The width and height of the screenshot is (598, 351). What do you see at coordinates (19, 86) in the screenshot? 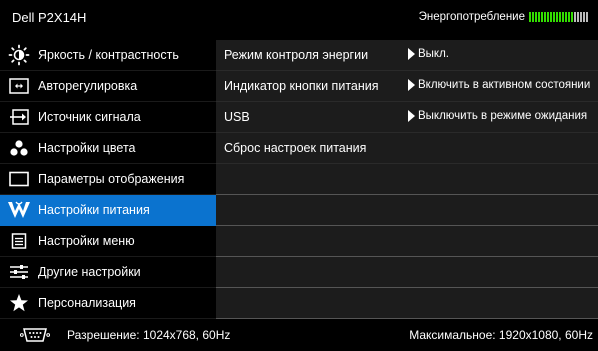
I see `auto-adjust-icon` at bounding box center [19, 86].